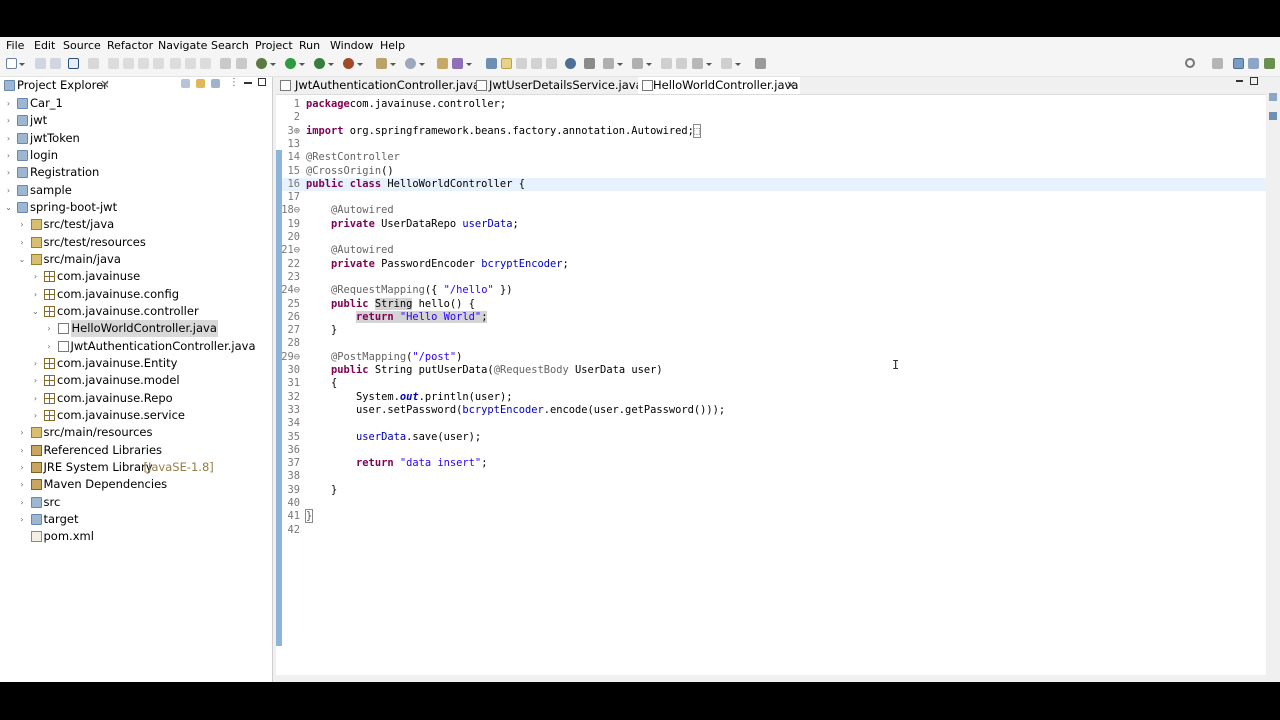 This screenshot has width=1280, height=720. What do you see at coordinates (15, 45) in the screenshot?
I see `menu-file: File` at bounding box center [15, 45].